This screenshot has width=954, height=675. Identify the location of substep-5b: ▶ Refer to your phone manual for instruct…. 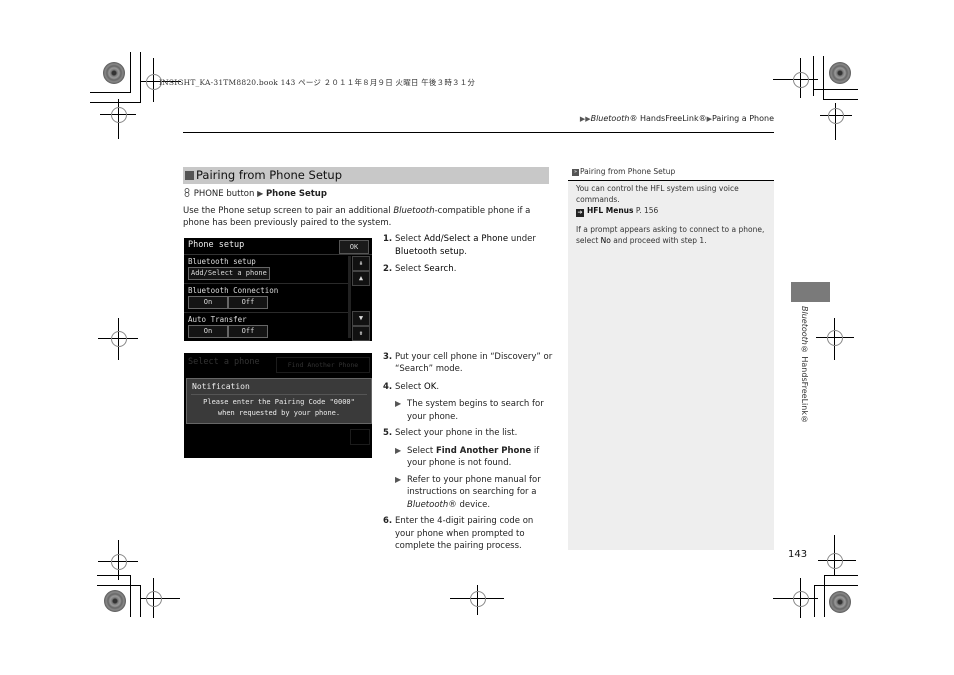
(468, 493).